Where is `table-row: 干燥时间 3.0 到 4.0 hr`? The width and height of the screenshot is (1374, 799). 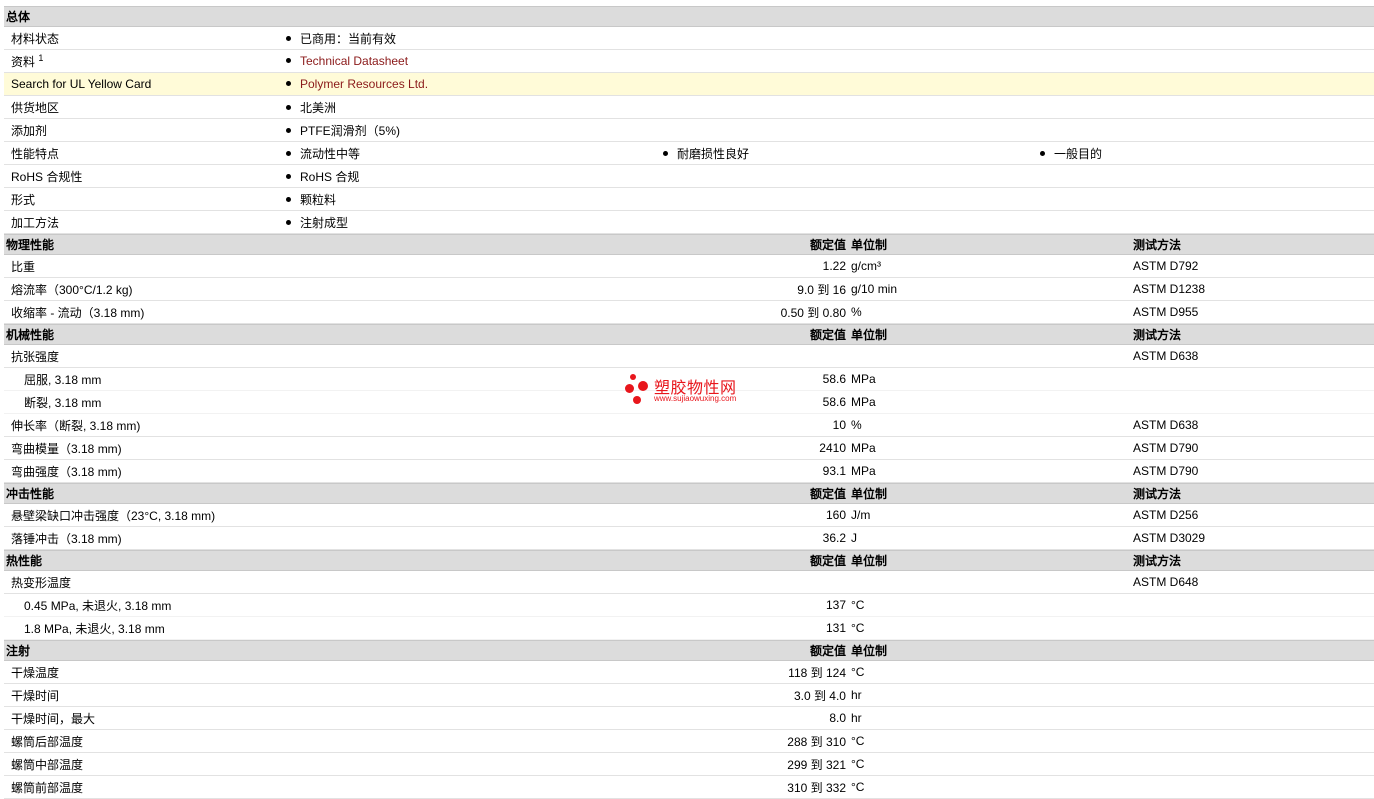 table-row: 干燥时间 3.0 到 4.0 hr is located at coordinates (689, 695).